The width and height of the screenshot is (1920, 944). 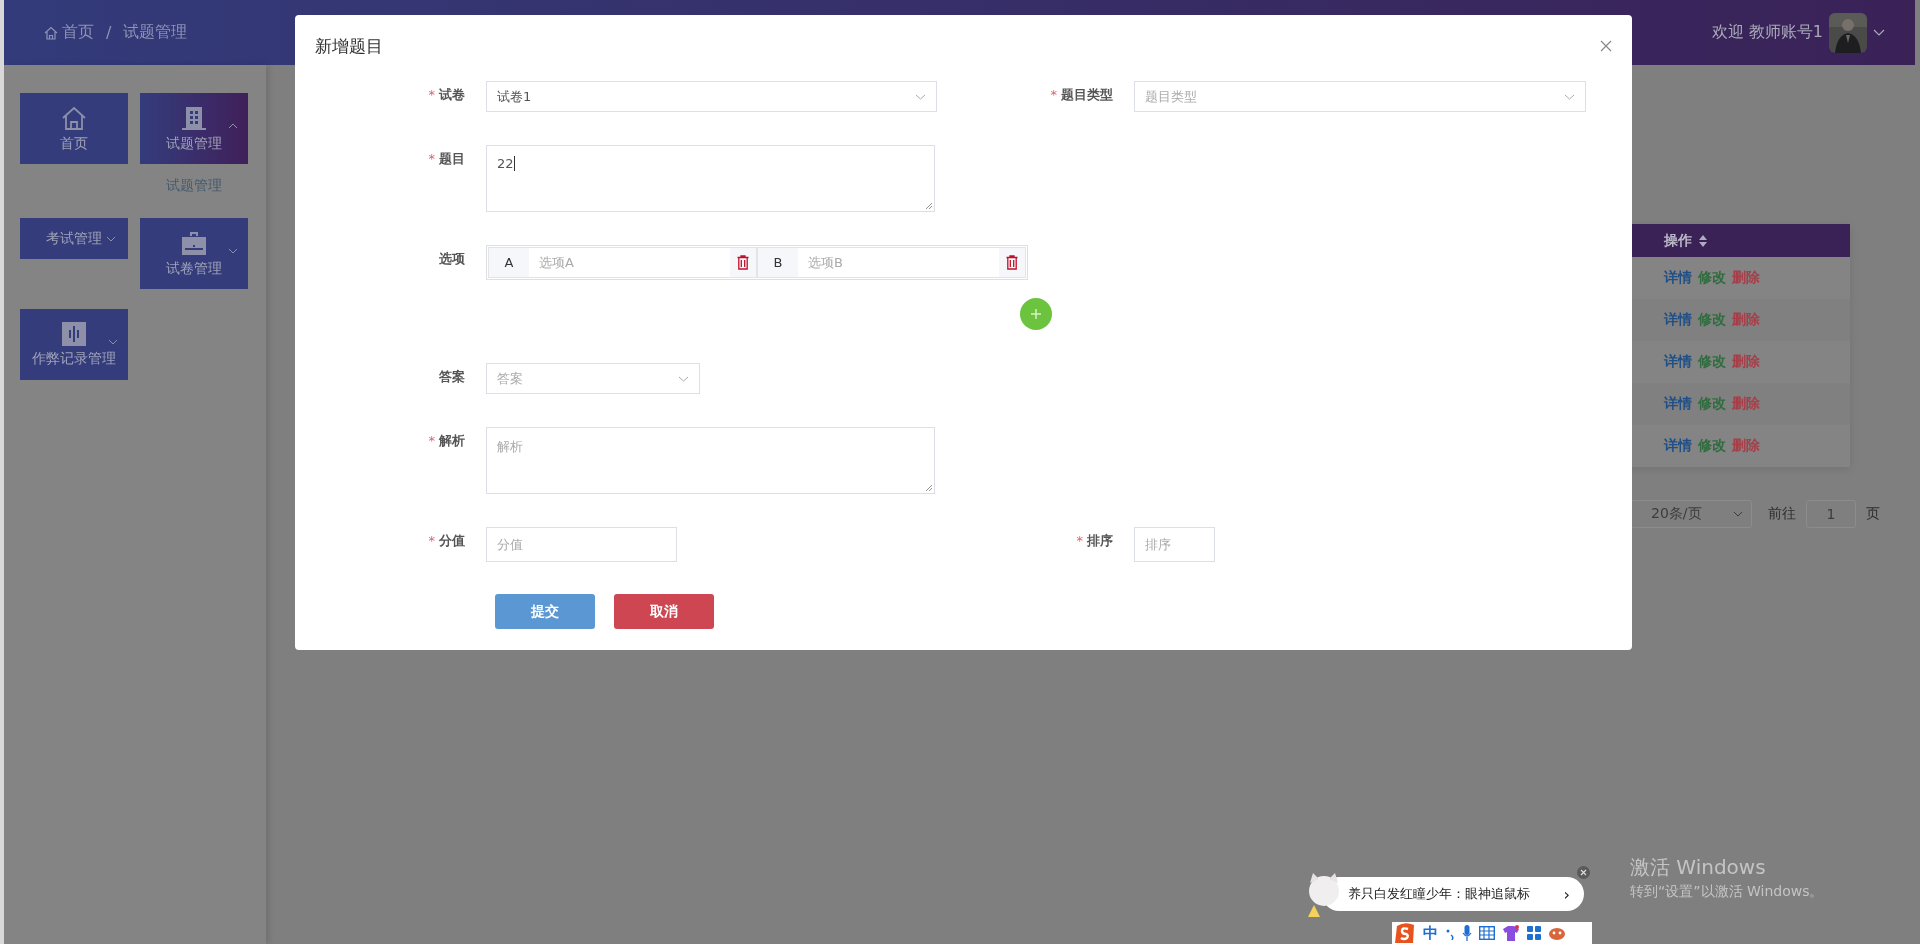 What do you see at coordinates (1873, 514) in the screenshot?
I see `page-suffix: 页` at bounding box center [1873, 514].